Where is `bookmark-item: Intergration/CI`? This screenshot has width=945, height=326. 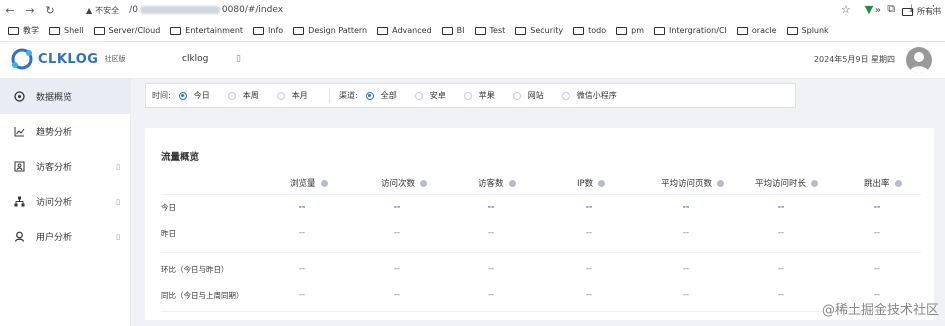 bookmark-item: Intergration/CI is located at coordinates (690, 30).